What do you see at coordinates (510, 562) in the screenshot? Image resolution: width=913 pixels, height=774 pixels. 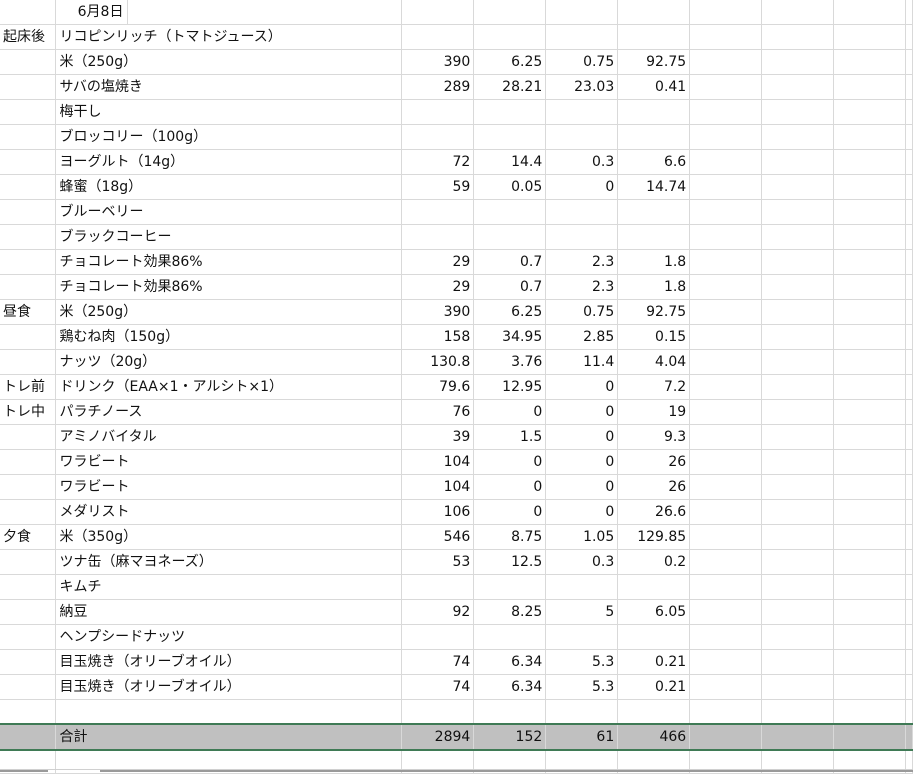 I see `protein-cell: 12.5` at bounding box center [510, 562].